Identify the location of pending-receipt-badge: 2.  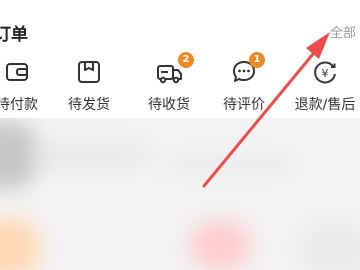
(186, 60).